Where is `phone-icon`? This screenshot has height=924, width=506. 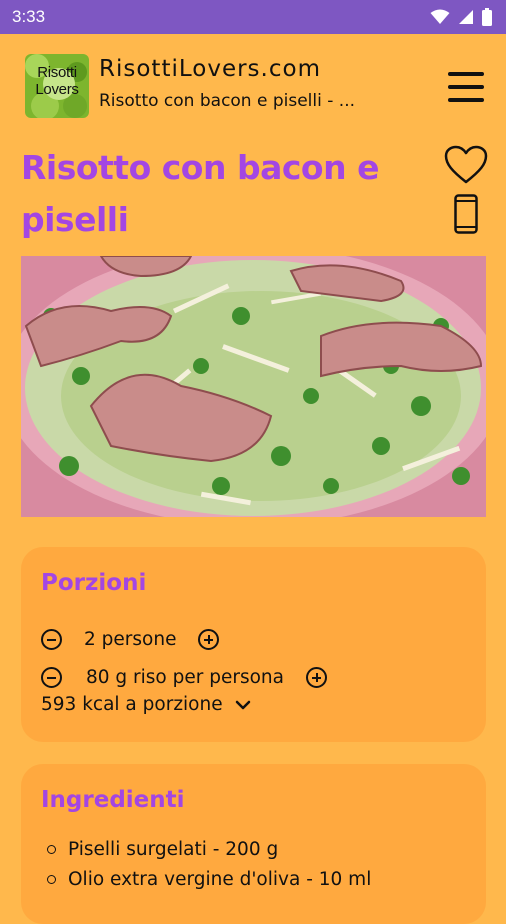
phone-icon is located at coordinates (466, 214).